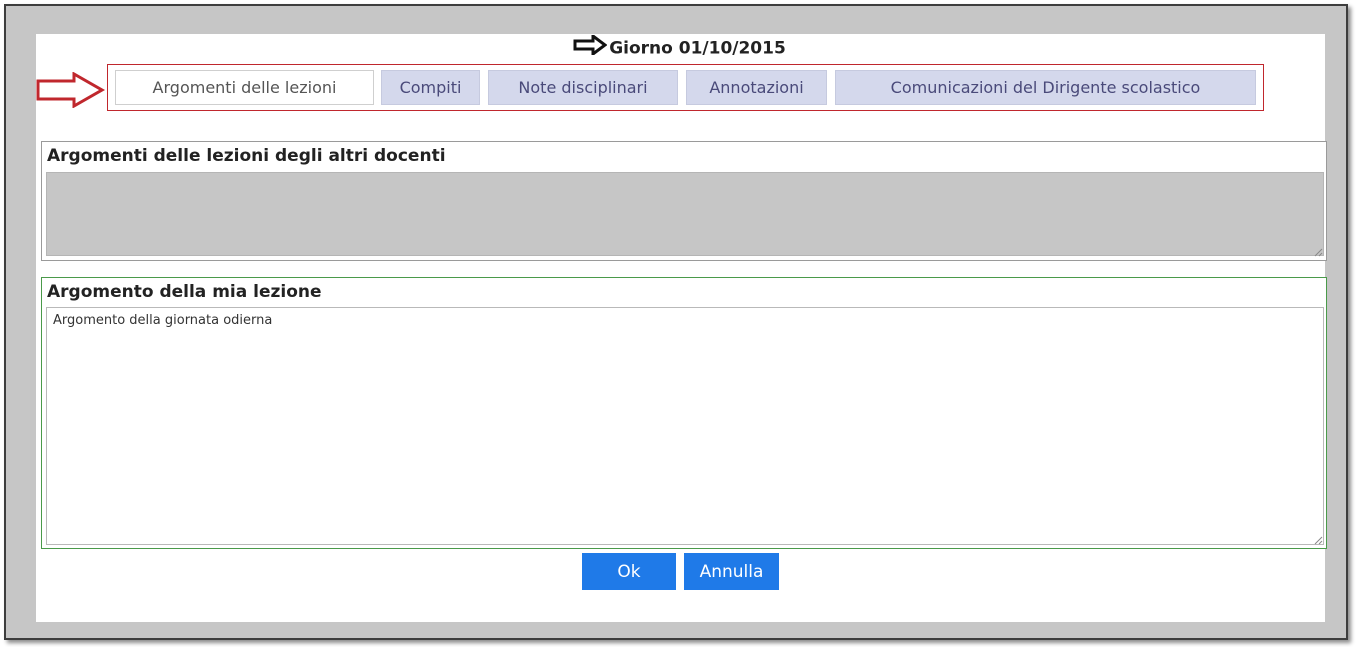 Image resolution: width=1359 pixels, height=647 pixels. I want to click on ok-button: Ok, so click(629, 571).